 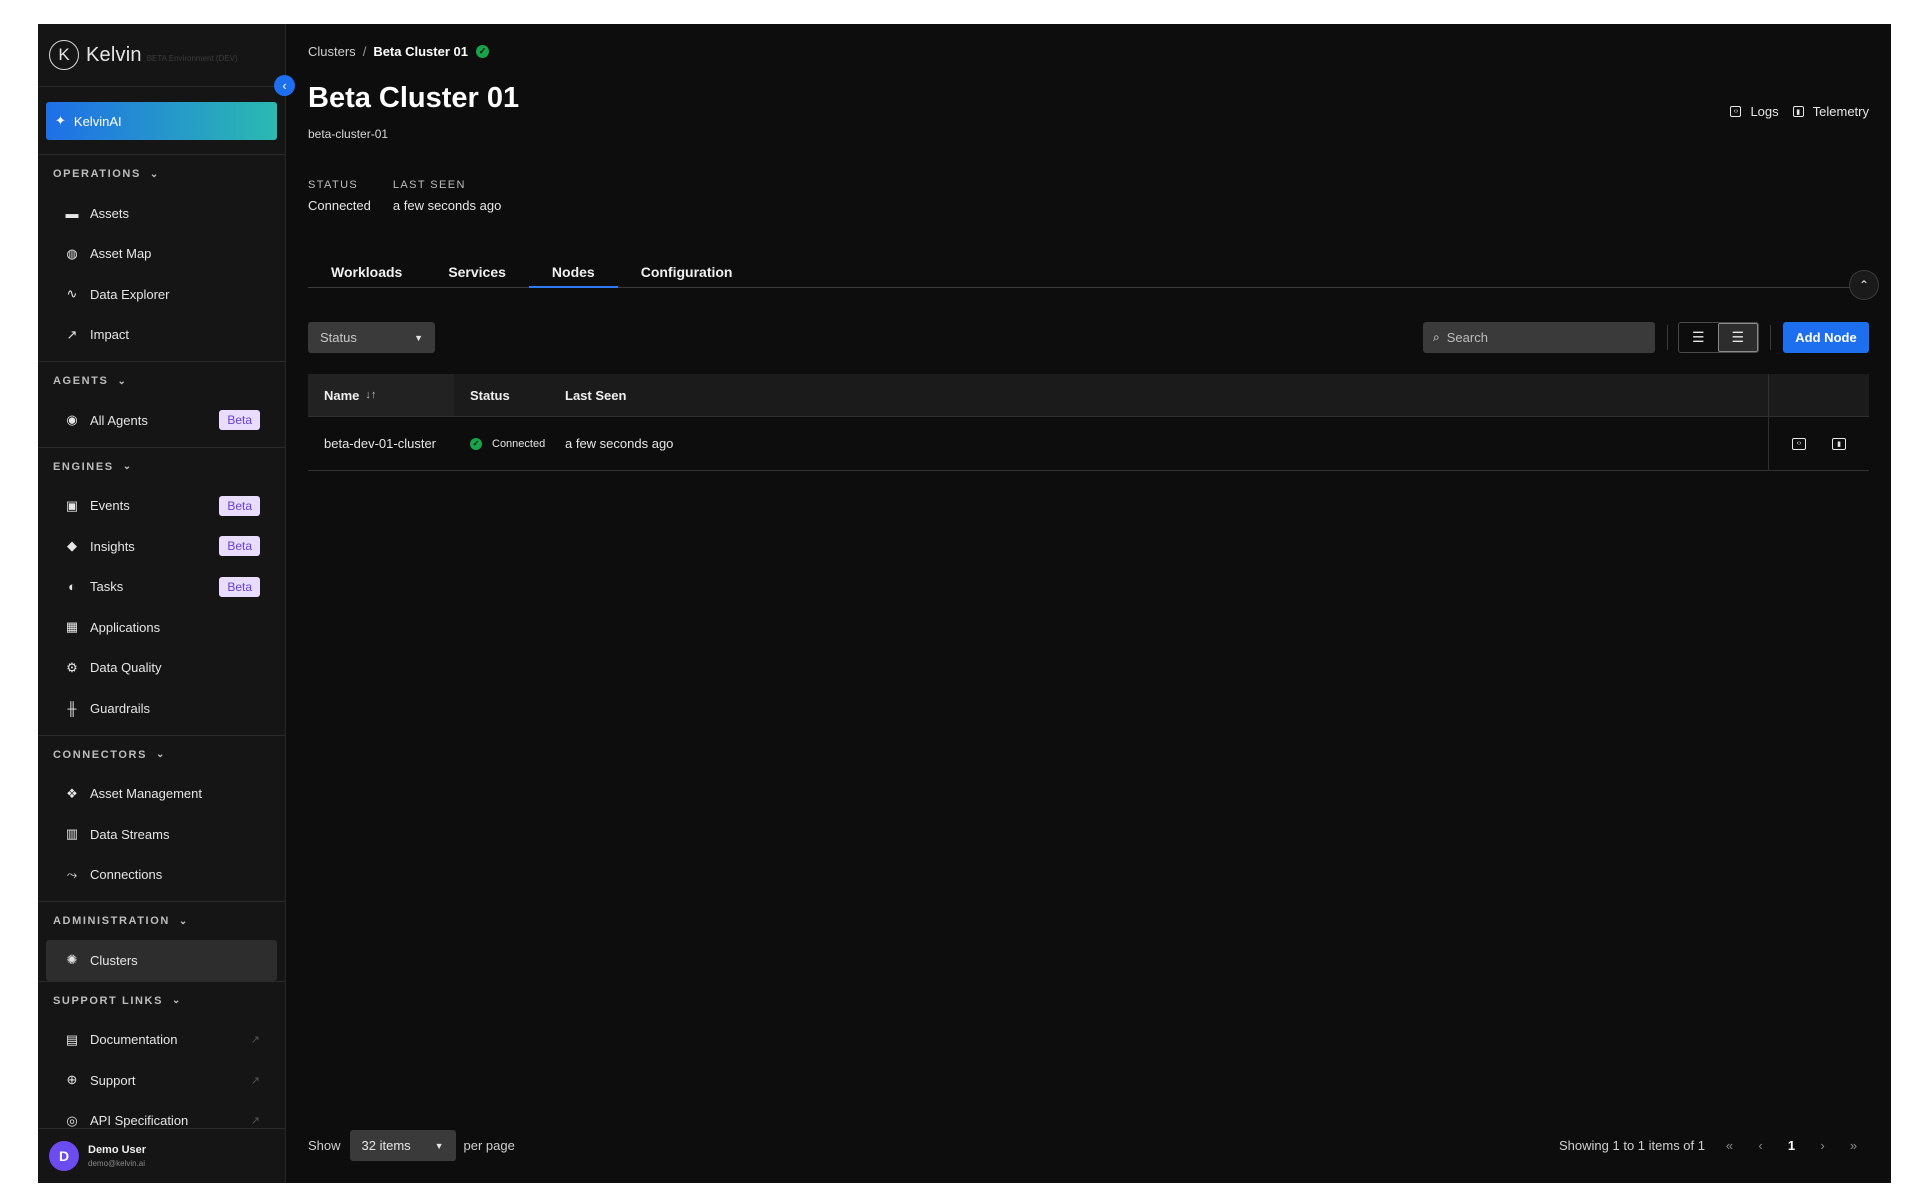 I want to click on expanded-view-button: ☰, so click(x=1737, y=337).